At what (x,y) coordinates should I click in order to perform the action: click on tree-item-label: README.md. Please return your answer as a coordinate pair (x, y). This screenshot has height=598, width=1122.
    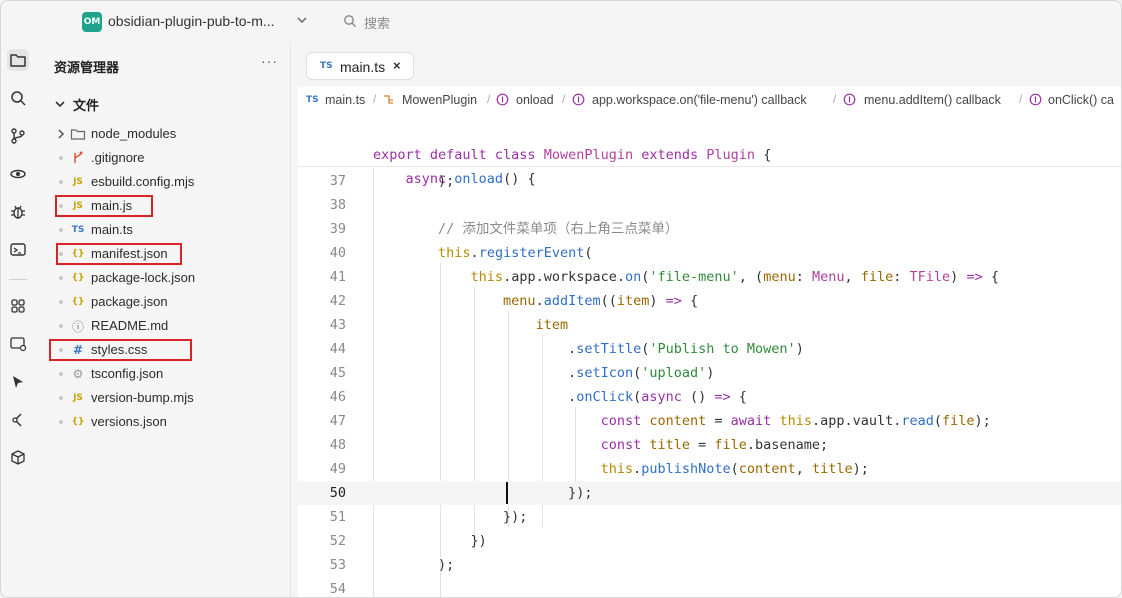
    Looking at the image, I should click on (130, 325).